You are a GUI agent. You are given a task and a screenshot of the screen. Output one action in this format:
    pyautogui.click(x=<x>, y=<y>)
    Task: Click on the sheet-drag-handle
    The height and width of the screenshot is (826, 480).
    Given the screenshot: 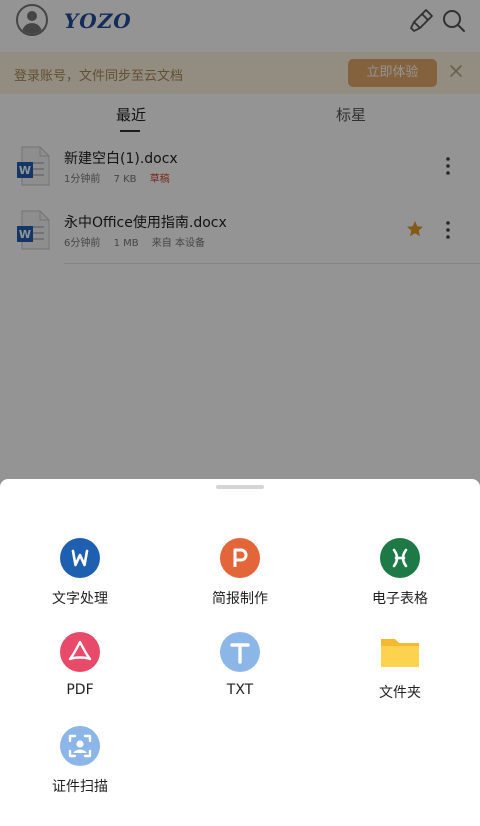 What is the action you would take?
    pyautogui.click(x=240, y=487)
    